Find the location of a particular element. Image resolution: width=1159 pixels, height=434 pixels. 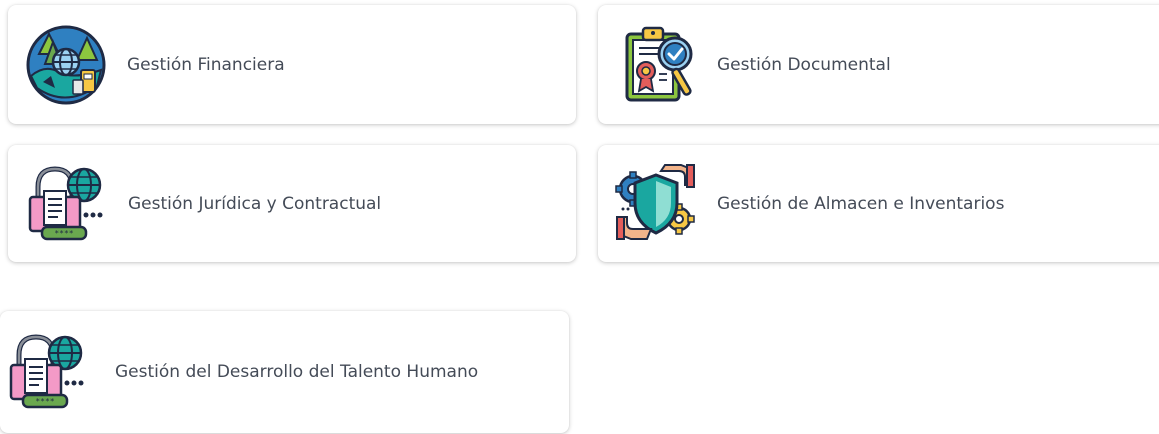

module-card-gestion-documental: Gestión Documental is located at coordinates (878, 64).